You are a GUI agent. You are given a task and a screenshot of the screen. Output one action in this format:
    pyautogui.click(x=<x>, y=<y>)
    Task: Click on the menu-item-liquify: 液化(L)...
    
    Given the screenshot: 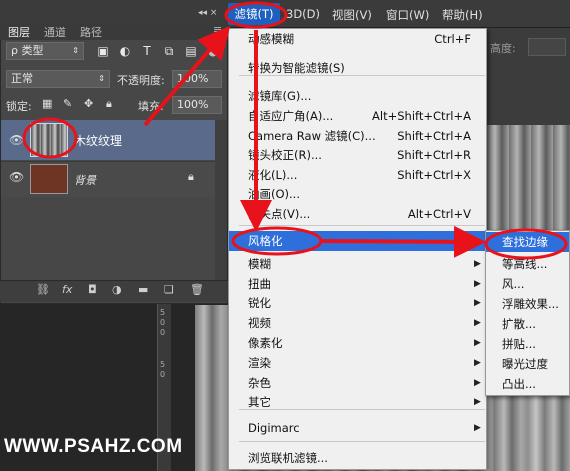 What is the action you would take?
    pyautogui.click(x=272, y=175)
    